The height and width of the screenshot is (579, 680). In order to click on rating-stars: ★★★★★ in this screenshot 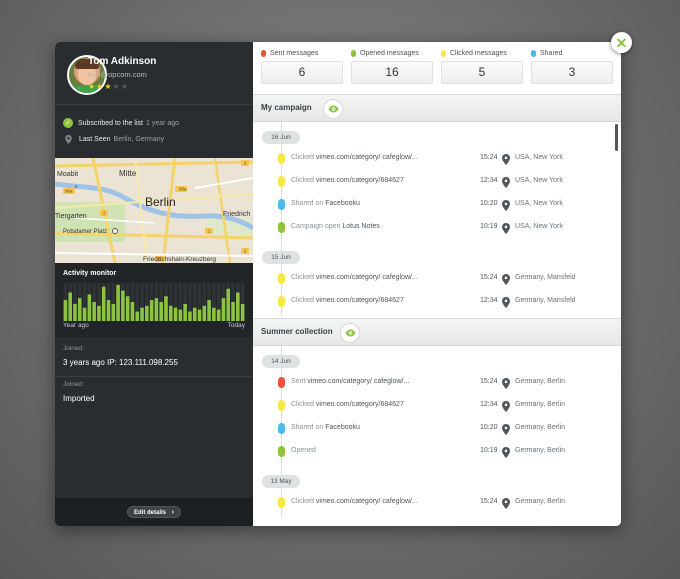, I will do `click(108, 86)`.